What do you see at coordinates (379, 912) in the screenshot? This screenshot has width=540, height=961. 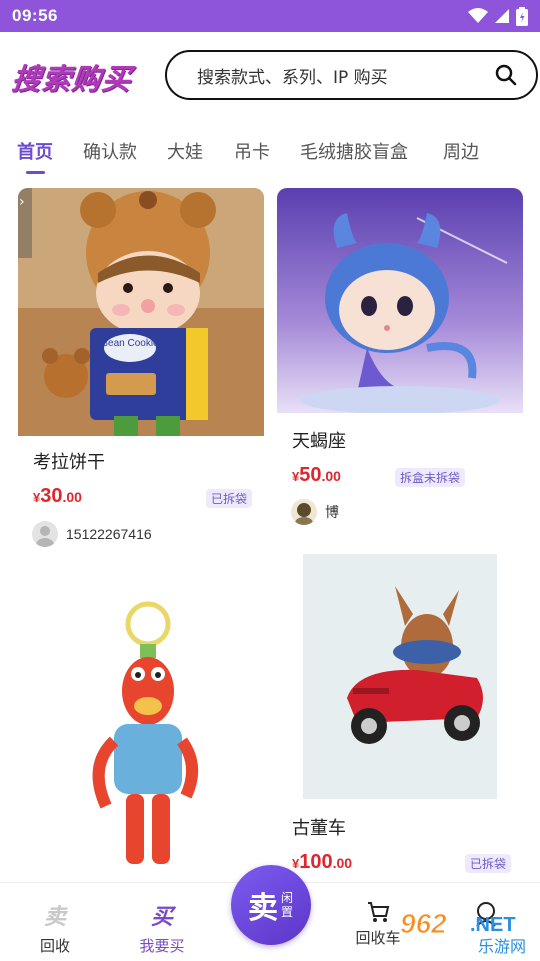 I see `cart-icon` at bounding box center [379, 912].